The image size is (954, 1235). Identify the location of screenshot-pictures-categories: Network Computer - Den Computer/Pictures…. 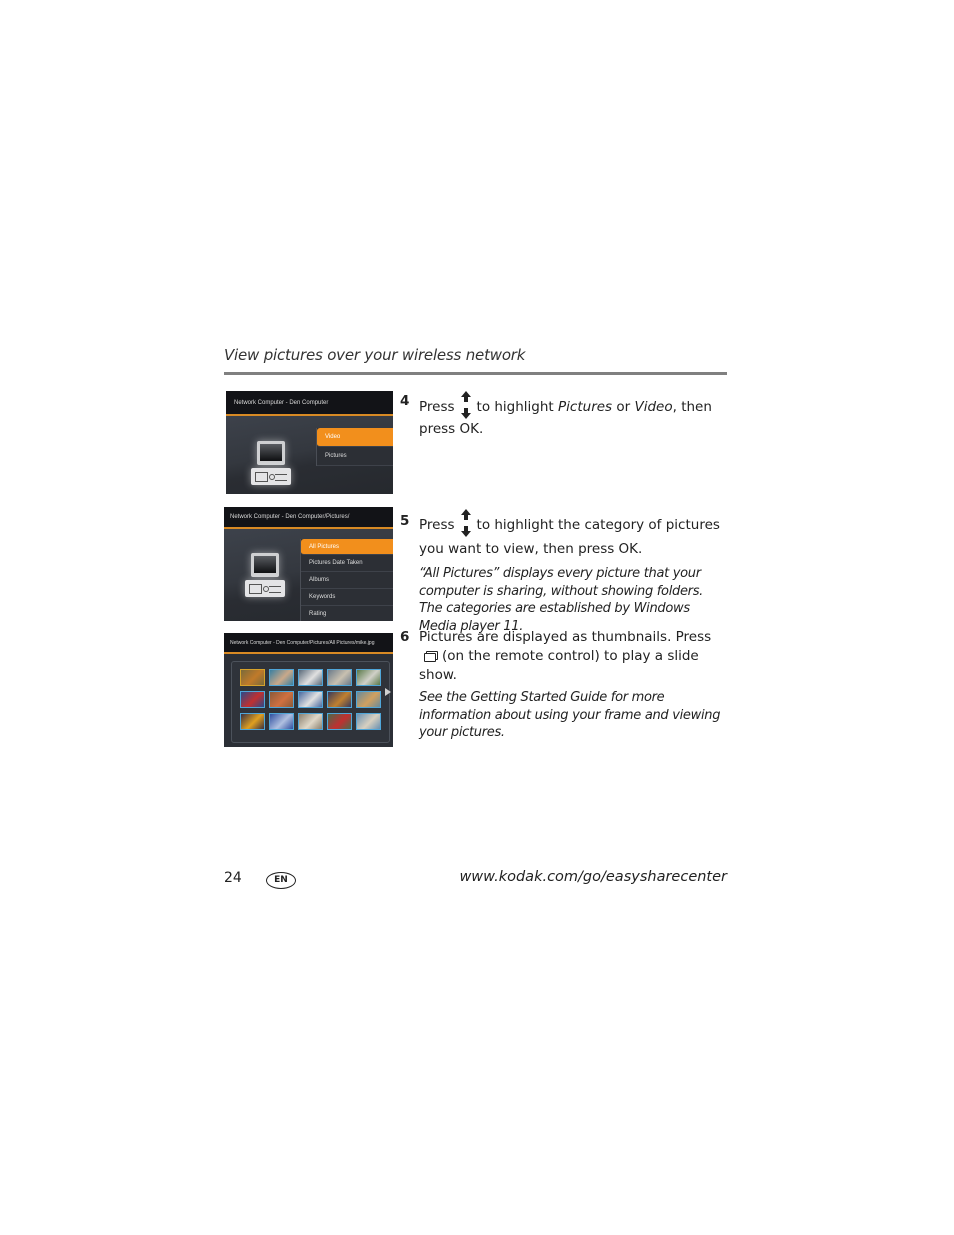
(308, 564).